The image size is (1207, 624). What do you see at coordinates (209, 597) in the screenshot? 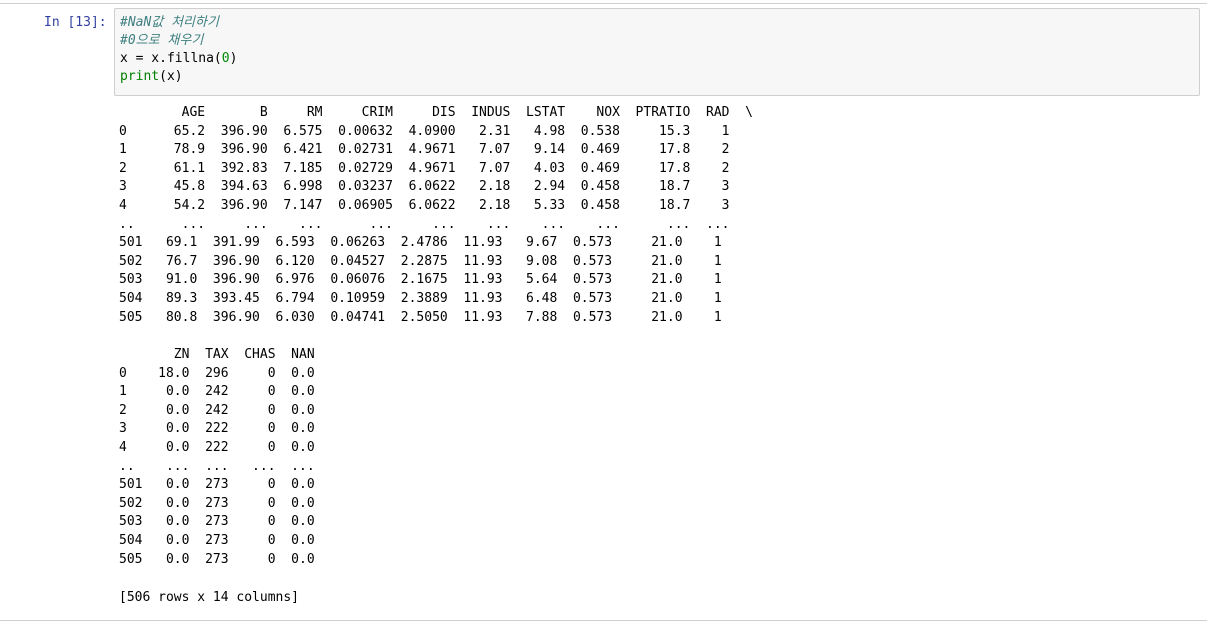
I see `row-count-summary: [506 rows x 14 columns]` at bounding box center [209, 597].